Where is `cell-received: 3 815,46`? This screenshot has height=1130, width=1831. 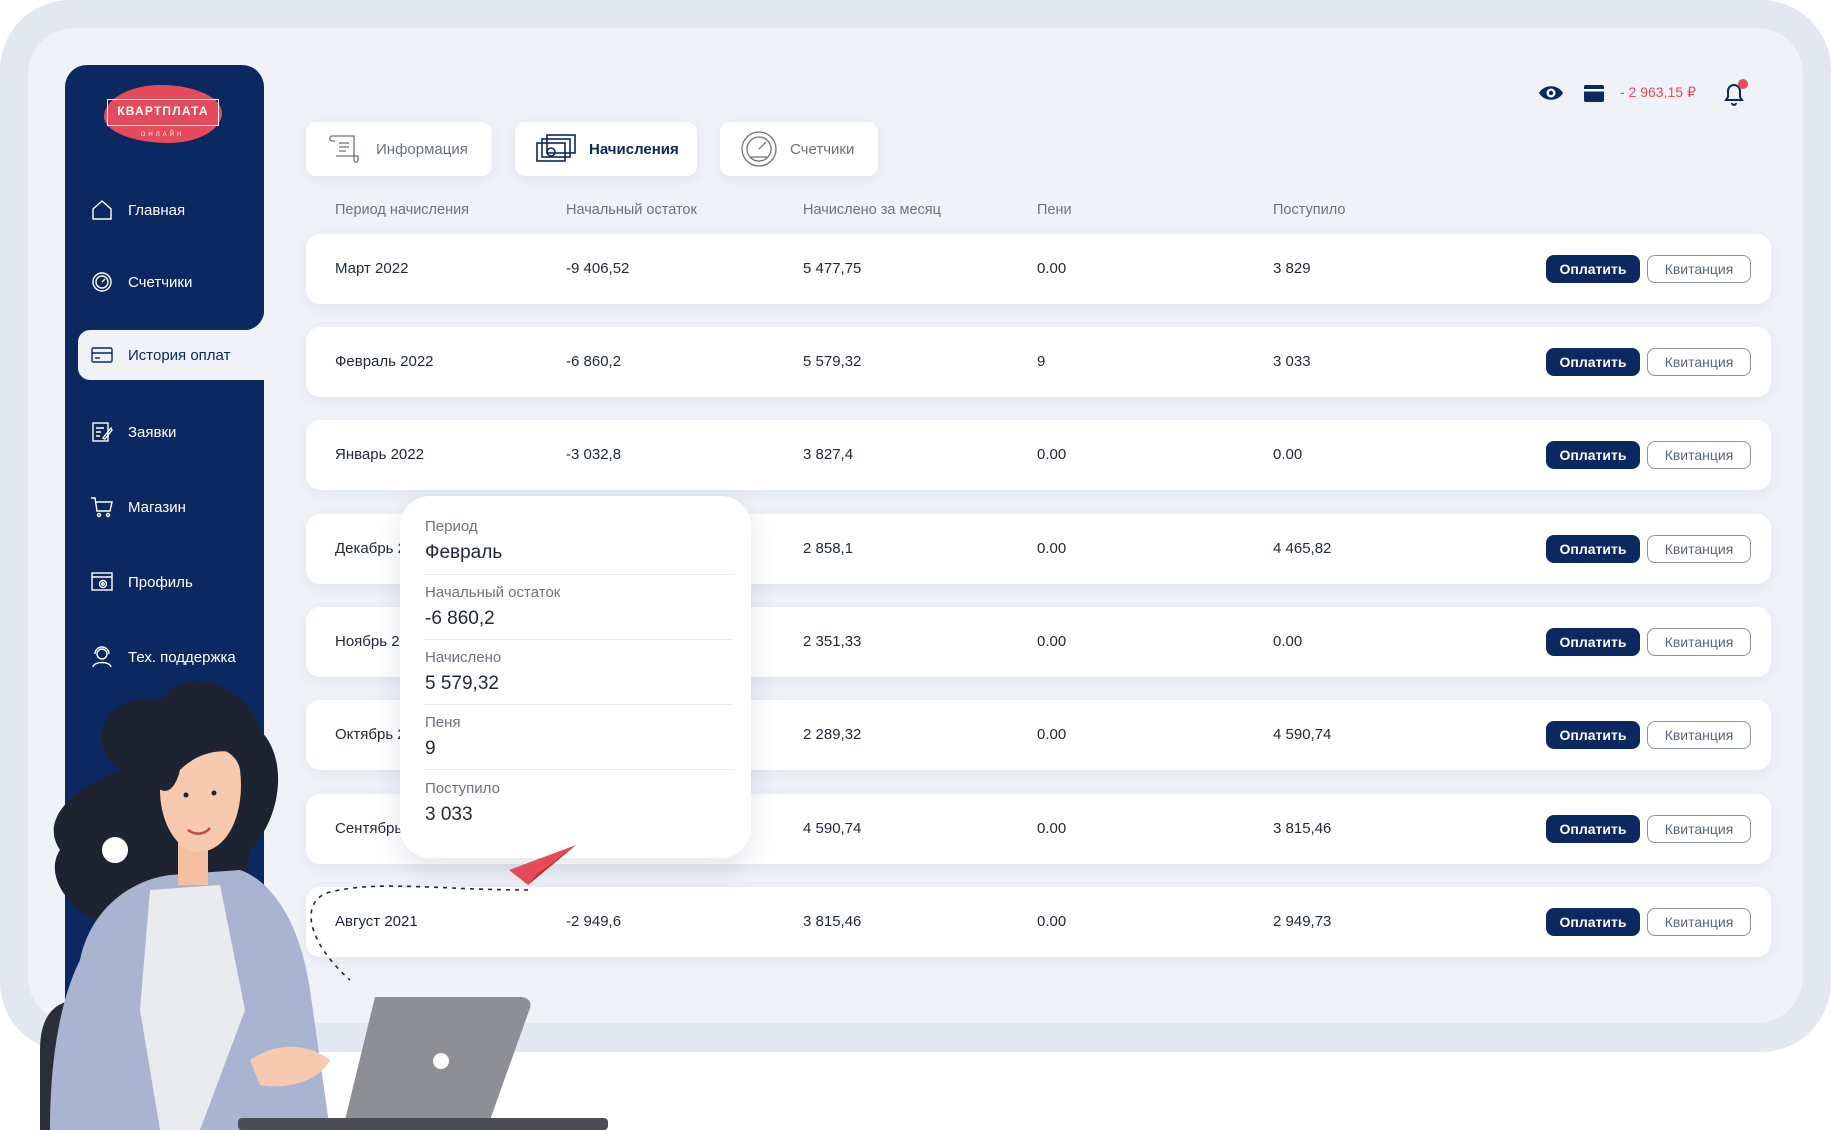 cell-received: 3 815,46 is located at coordinates (1302, 828).